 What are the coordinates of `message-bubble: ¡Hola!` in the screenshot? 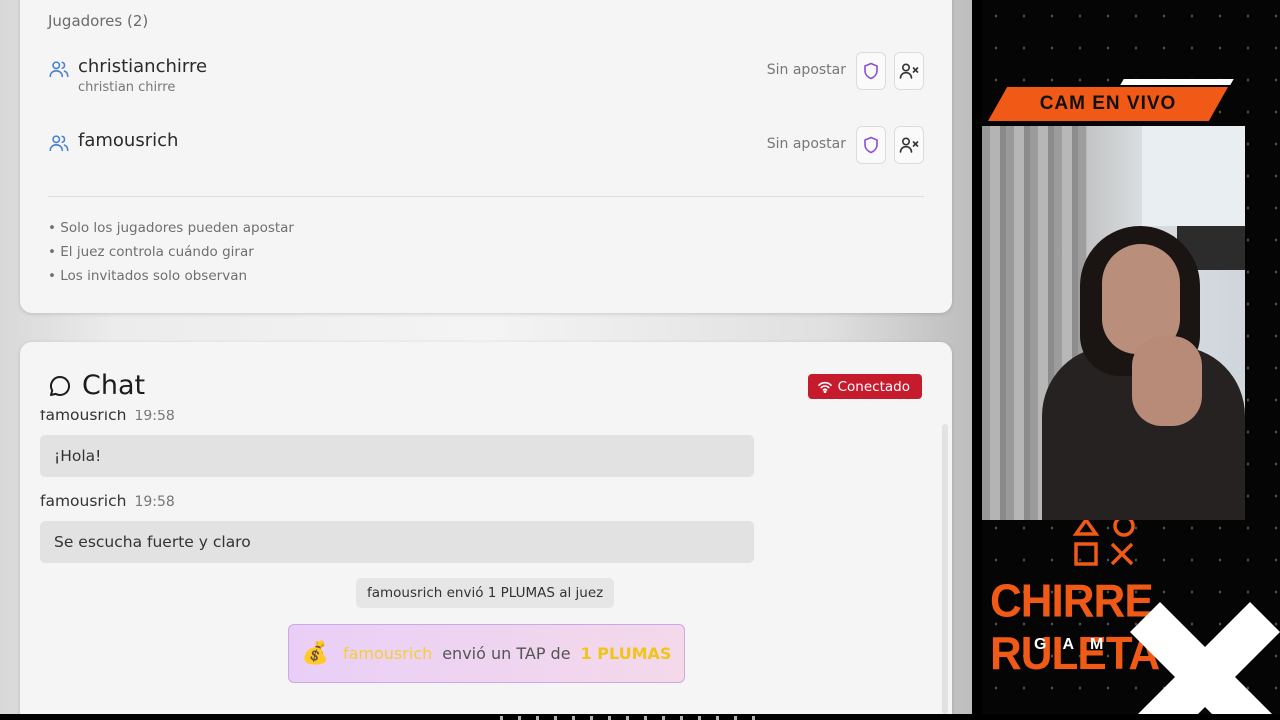 It's located at (397, 456).